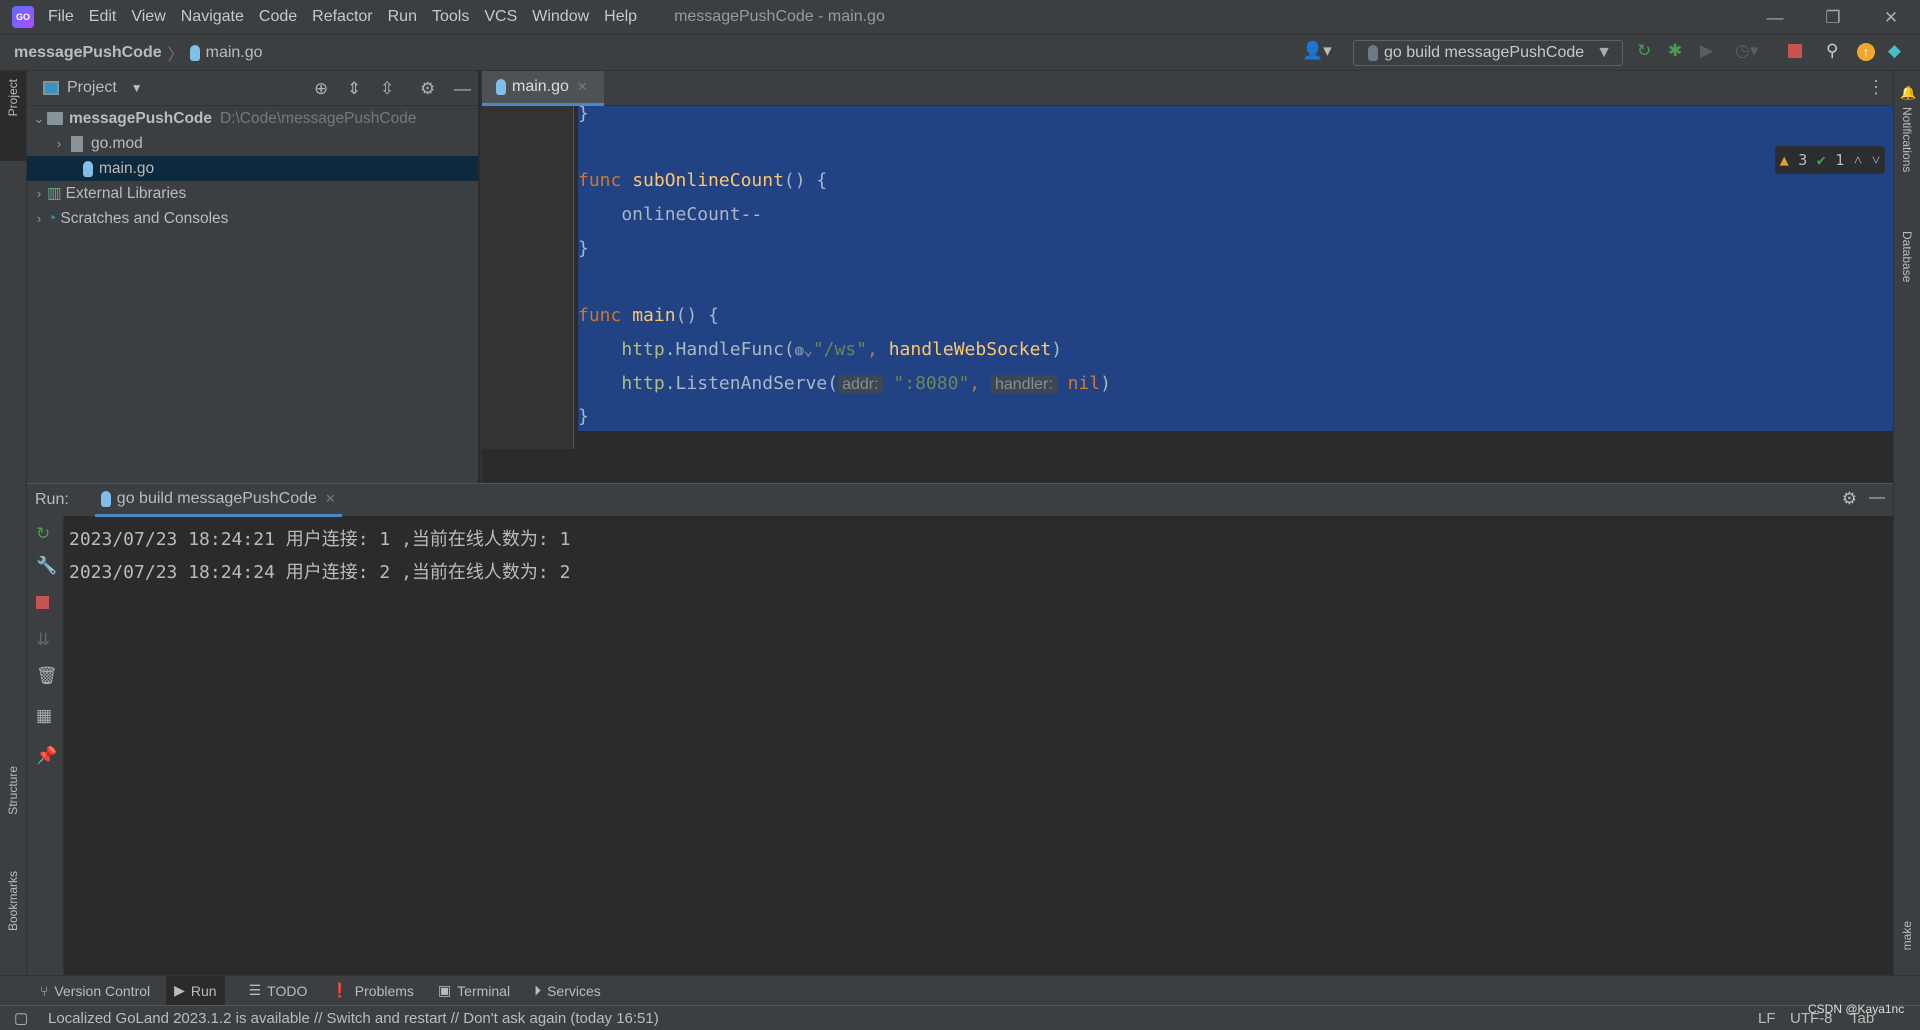 The width and height of the screenshot is (1920, 1030). I want to click on coverage-icon: ▶, so click(1706, 51).